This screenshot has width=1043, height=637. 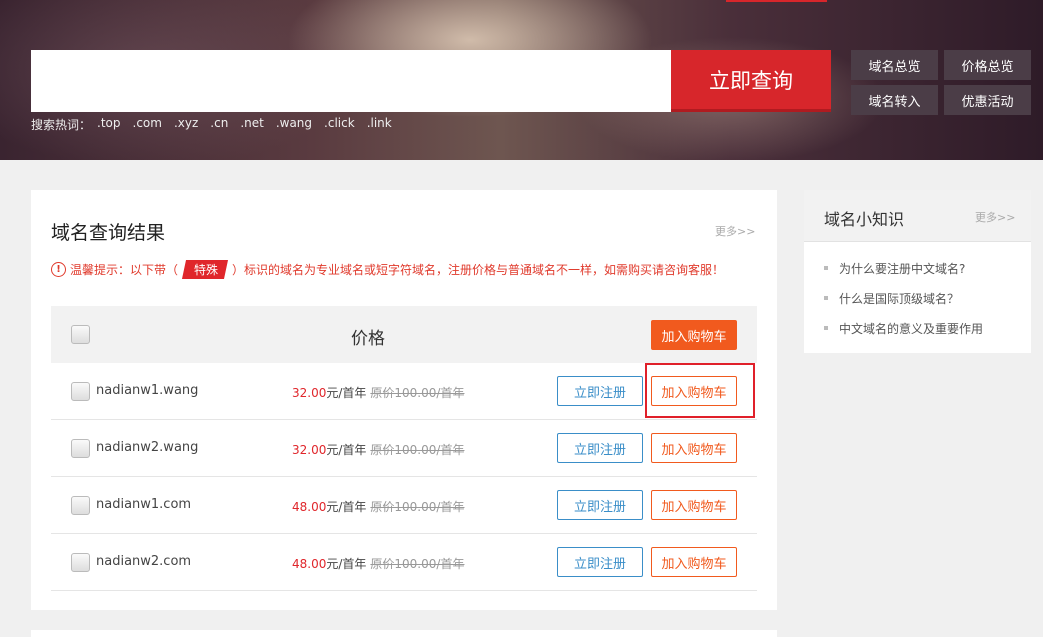 I want to click on domain-name: nadianw2.com, so click(x=144, y=561).